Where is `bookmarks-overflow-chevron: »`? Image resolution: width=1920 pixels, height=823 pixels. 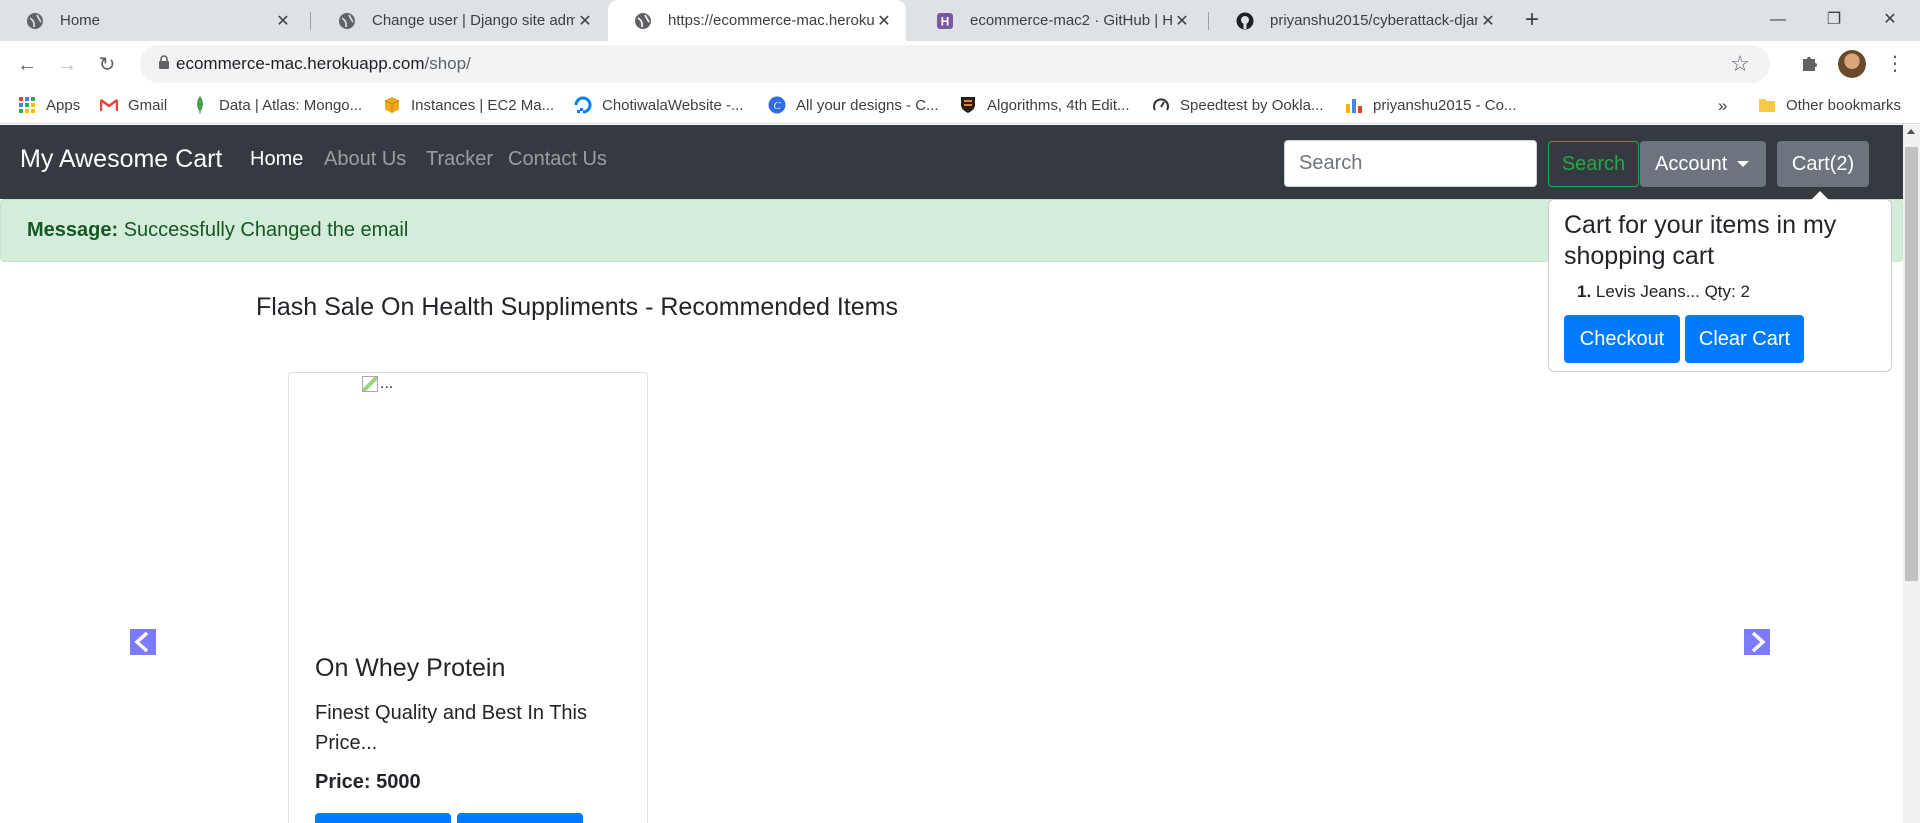 bookmarks-overflow-chevron: » is located at coordinates (1722, 106).